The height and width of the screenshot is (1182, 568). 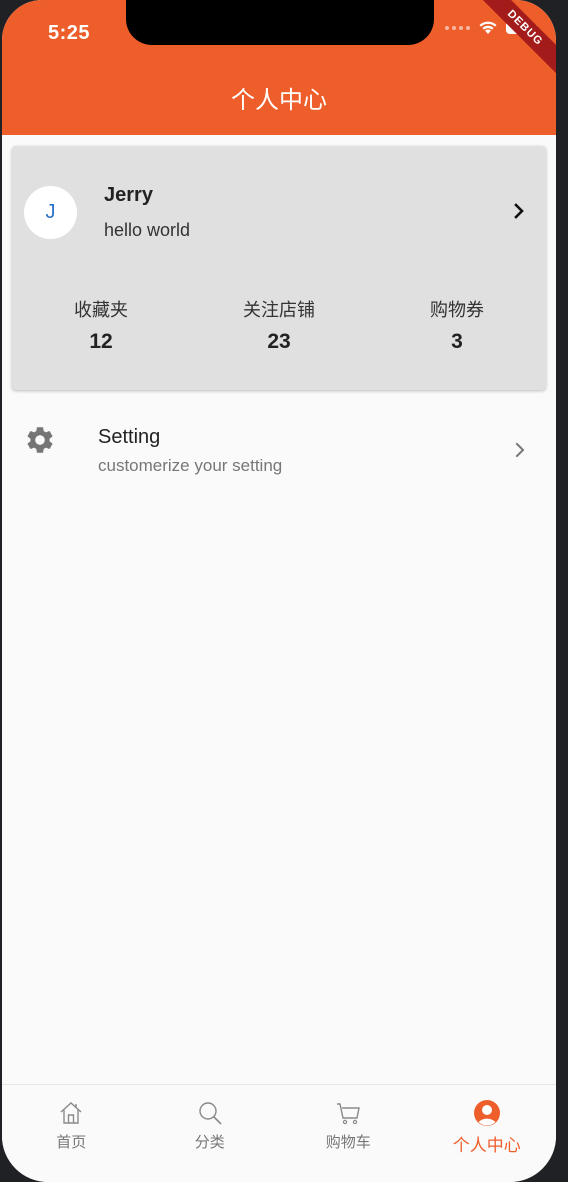 I want to click on app-bar: 5:25 DEBUG 个人中心, so click(x=279, y=67).